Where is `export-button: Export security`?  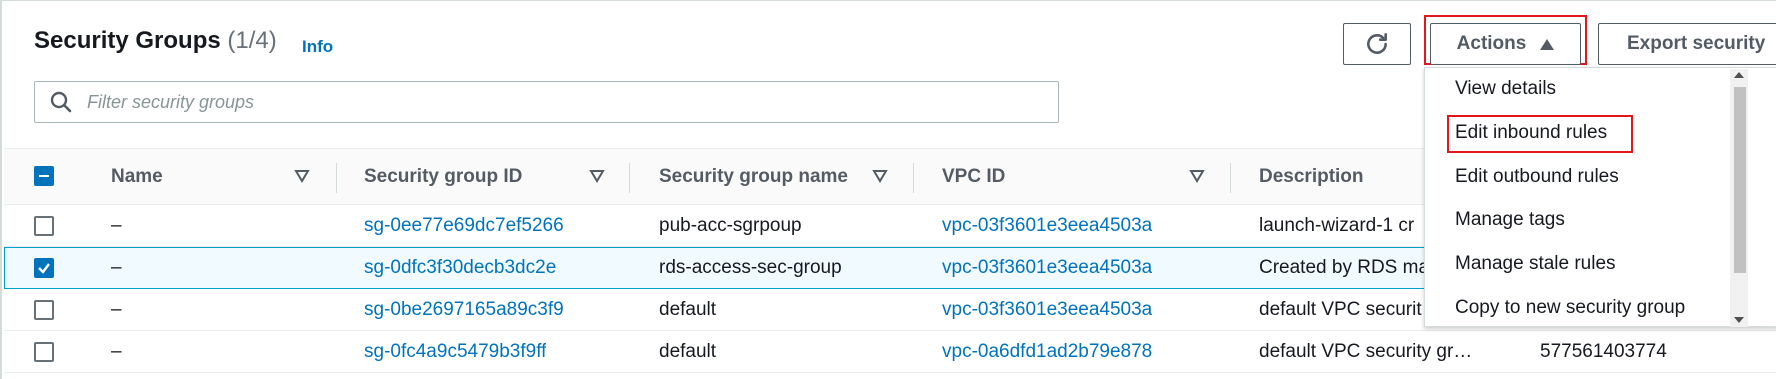 export-button: Export security is located at coordinates (1687, 44).